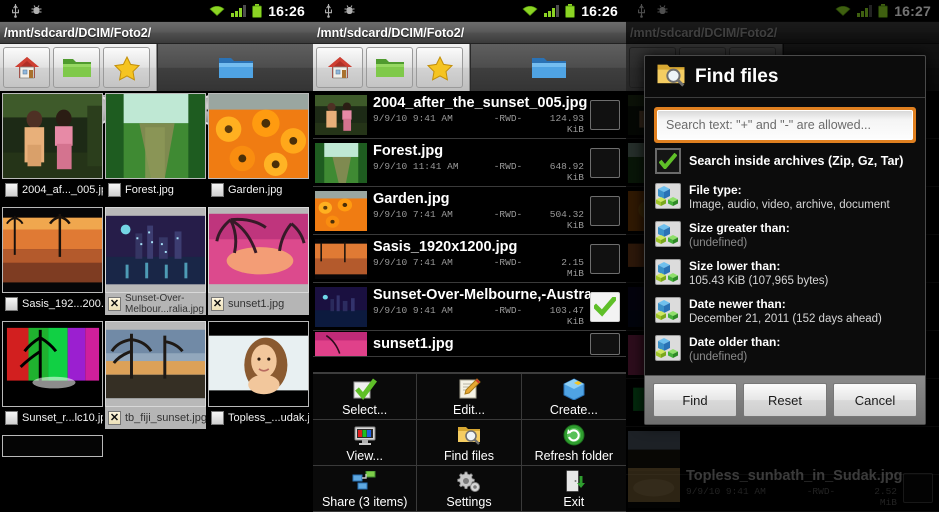 This screenshot has height=512, width=939. I want to click on grid-row: 2004_af..._005.jpg, so click(156, 147).